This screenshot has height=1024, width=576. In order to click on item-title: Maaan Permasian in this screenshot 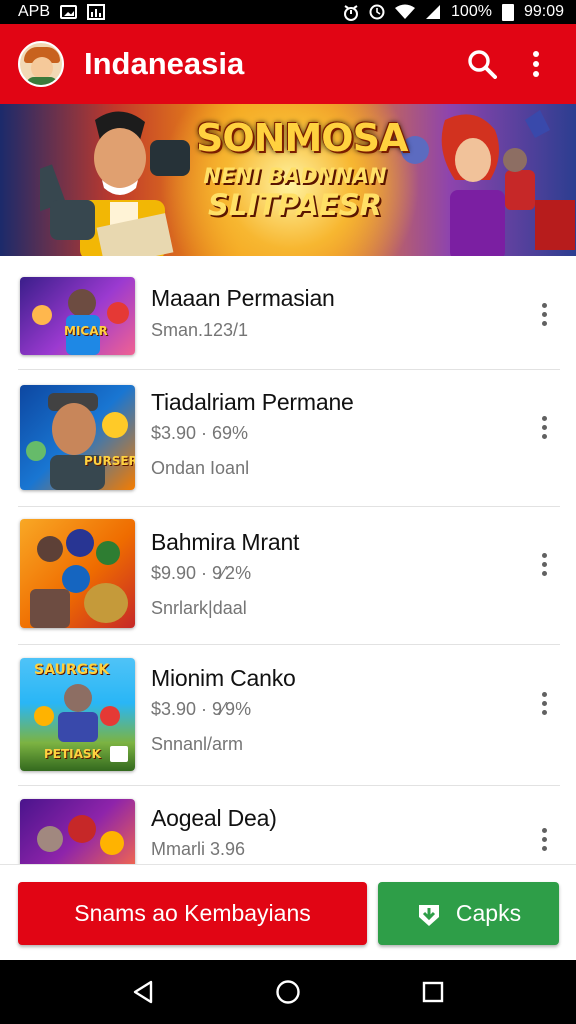, I will do `click(243, 298)`.